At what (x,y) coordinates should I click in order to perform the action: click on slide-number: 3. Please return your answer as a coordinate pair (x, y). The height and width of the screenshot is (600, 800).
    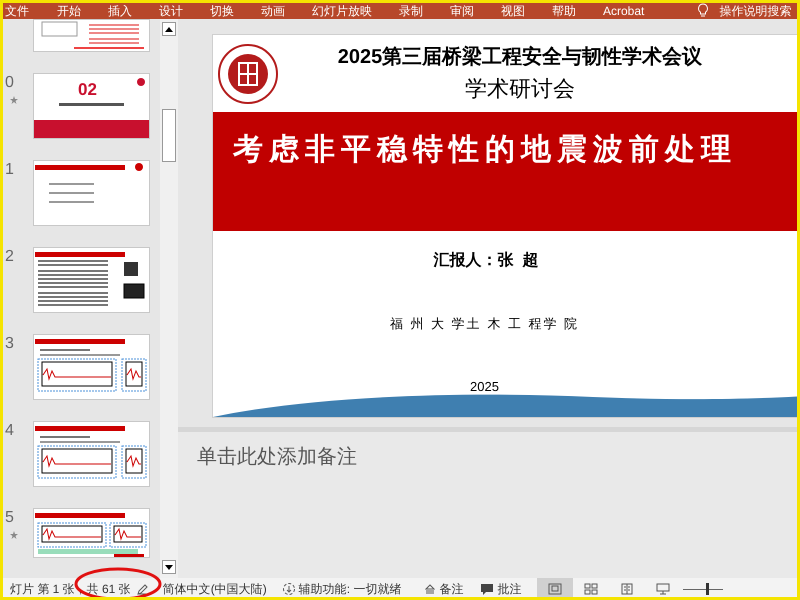
    Looking at the image, I should click on (9, 344).